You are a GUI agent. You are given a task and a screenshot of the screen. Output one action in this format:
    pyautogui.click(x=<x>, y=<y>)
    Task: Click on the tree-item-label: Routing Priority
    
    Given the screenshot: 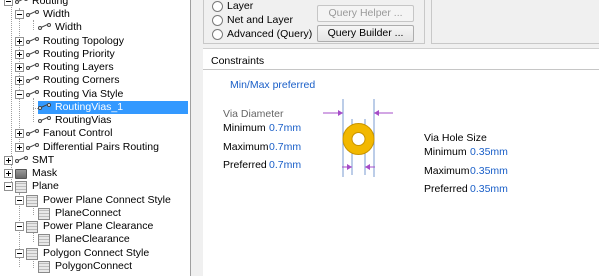 What is the action you would take?
    pyautogui.click(x=79, y=54)
    